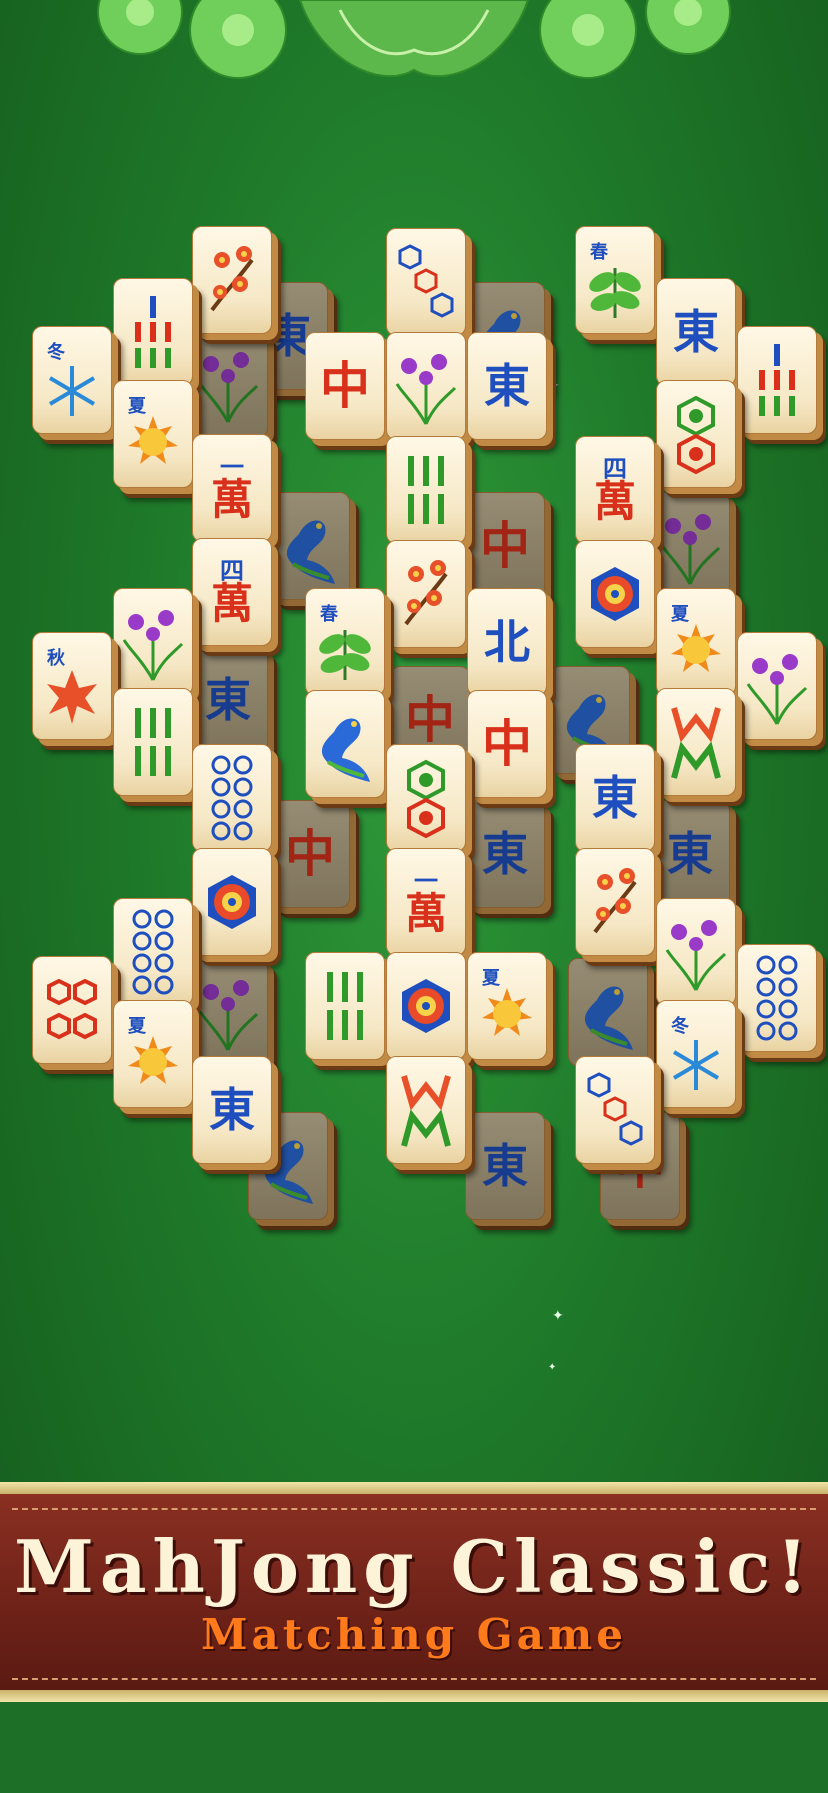 The width and height of the screenshot is (828, 1793). Describe the element at coordinates (414, 1634) in the screenshot. I see `game-subtitle: Matching Game` at that location.